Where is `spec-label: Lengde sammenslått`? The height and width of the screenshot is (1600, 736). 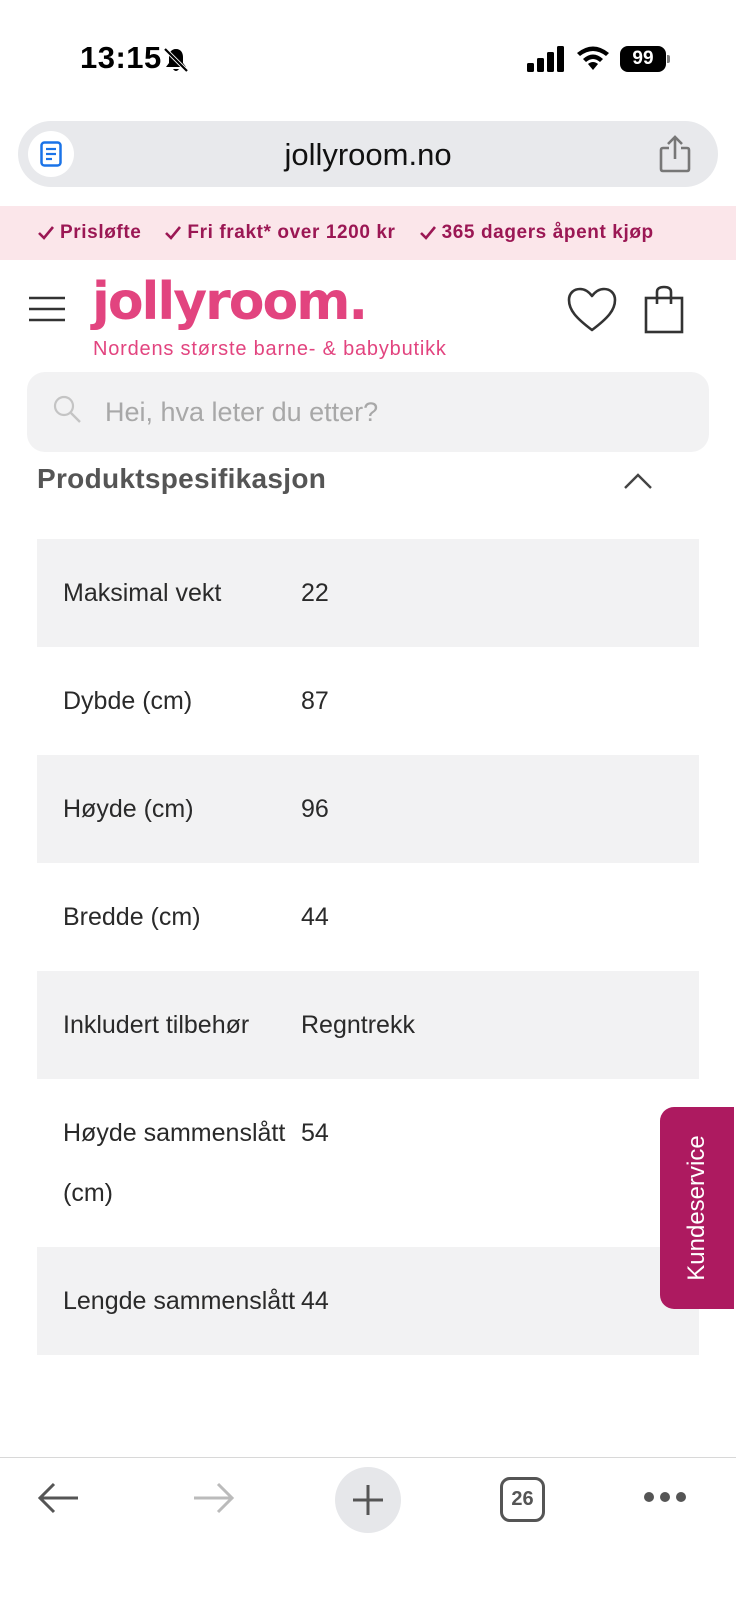 spec-label: Lengde sammenslått is located at coordinates (179, 1301).